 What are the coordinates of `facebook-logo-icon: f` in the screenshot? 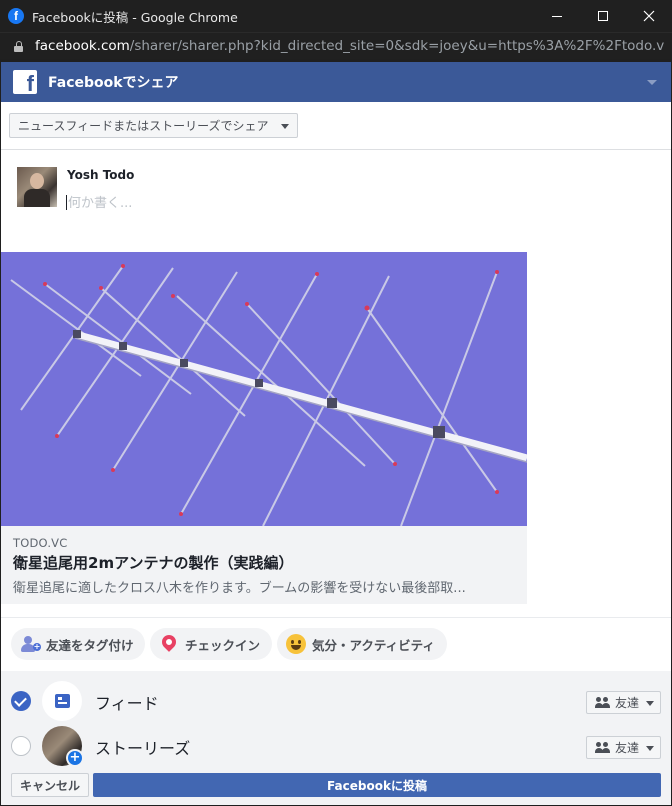 It's located at (25, 82).